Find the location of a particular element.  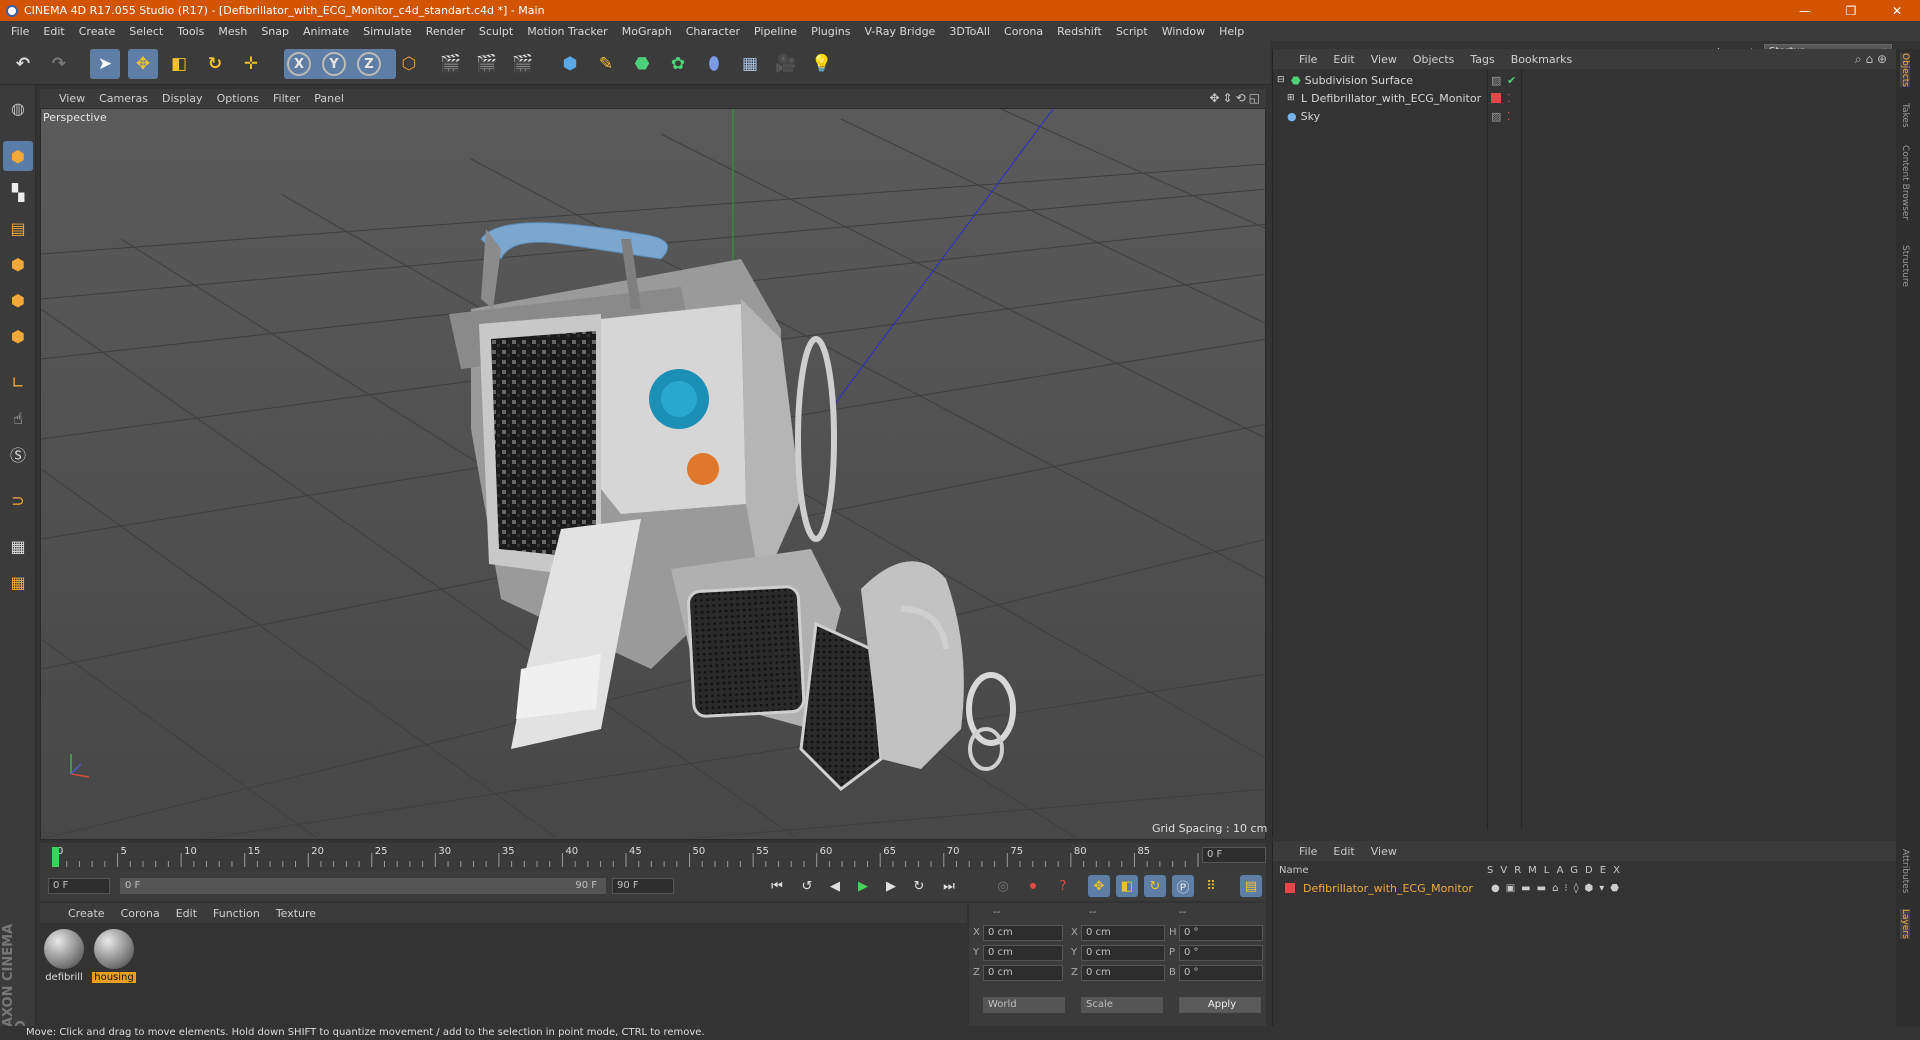

menu-corona: Corona is located at coordinates (1023, 31).